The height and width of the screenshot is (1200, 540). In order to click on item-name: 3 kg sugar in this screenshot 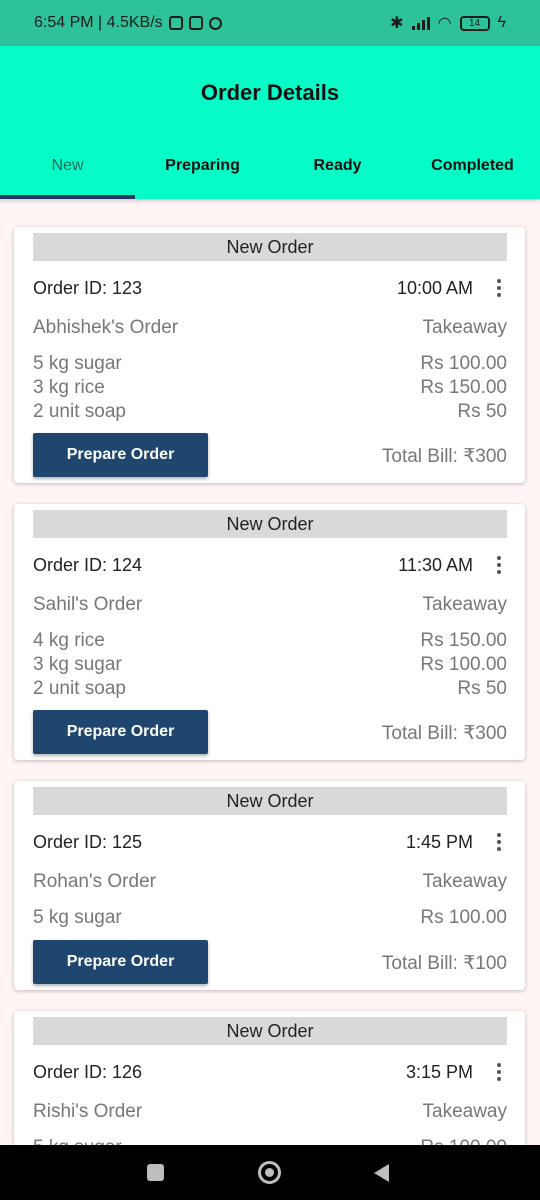, I will do `click(77, 664)`.